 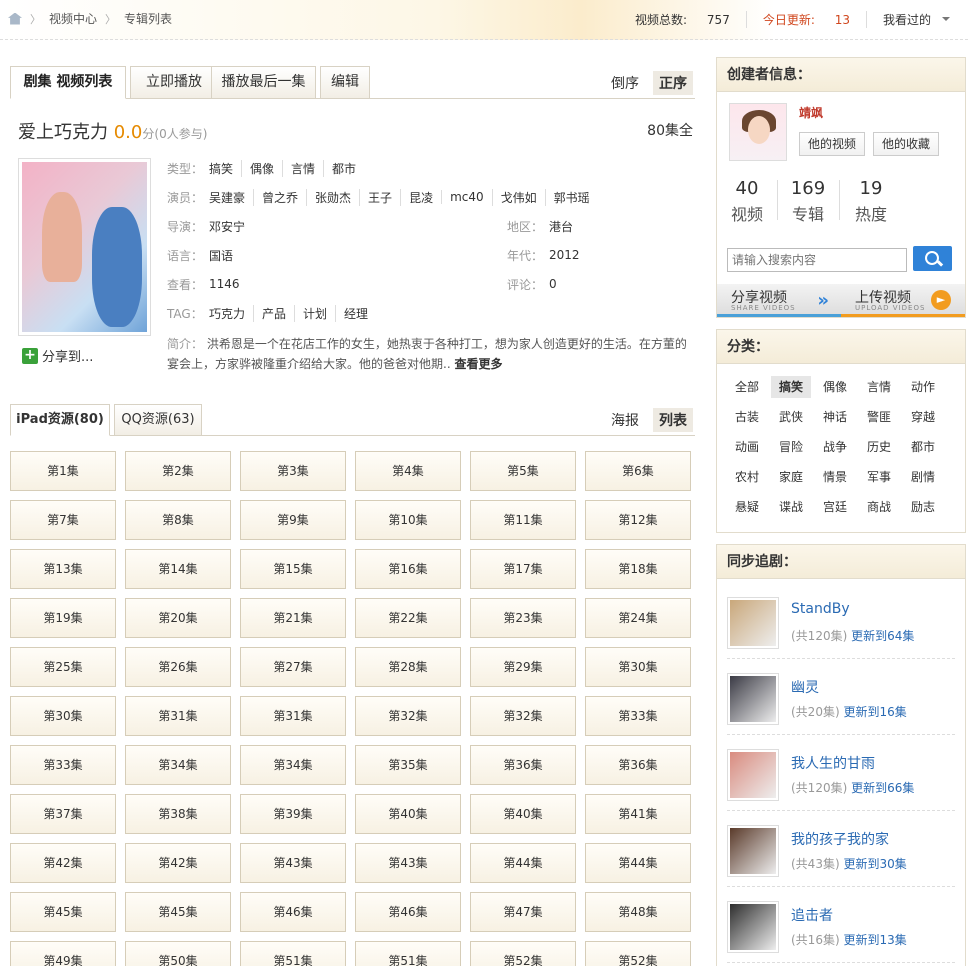 What do you see at coordinates (841, 925) in the screenshot?
I see `following-item: 追击者 (共16集) 更新到13集` at bounding box center [841, 925].